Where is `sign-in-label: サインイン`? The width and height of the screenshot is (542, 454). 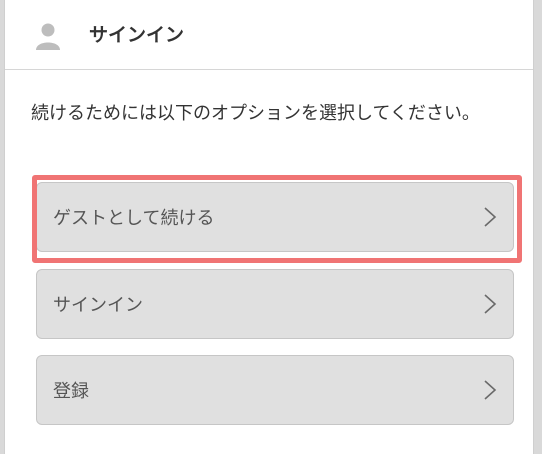
sign-in-label: サインイン is located at coordinates (98, 305).